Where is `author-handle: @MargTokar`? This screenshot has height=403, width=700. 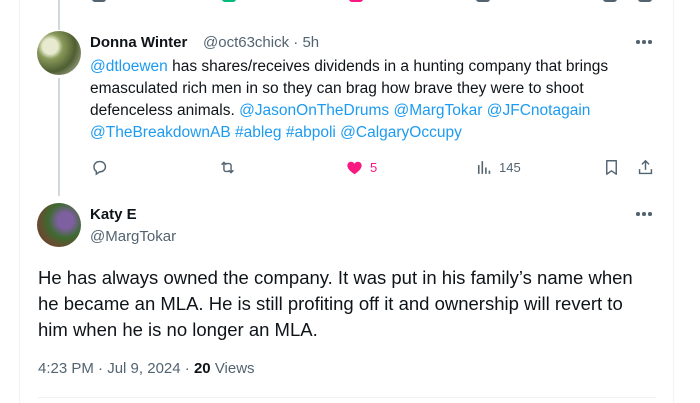
author-handle: @MargTokar is located at coordinates (133, 236).